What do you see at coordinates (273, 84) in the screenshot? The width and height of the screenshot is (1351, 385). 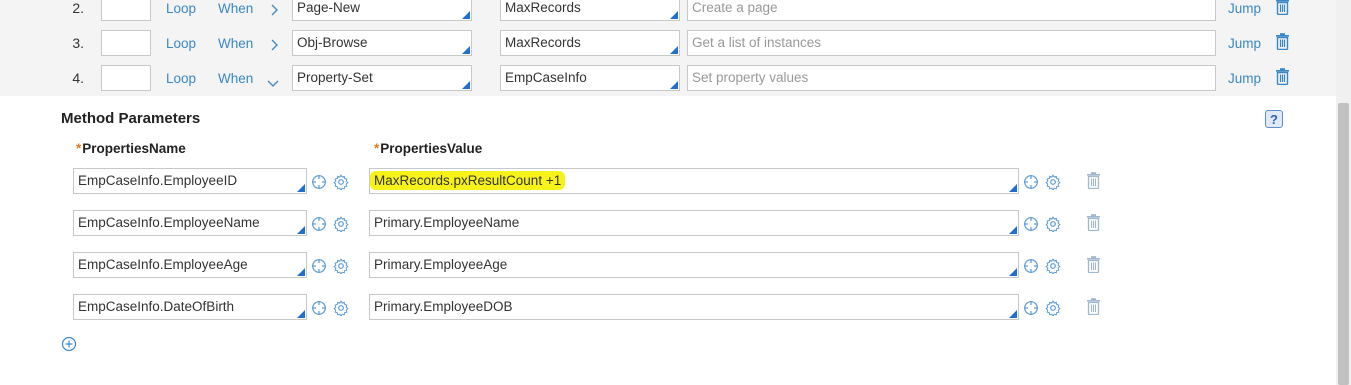 I see `chevron-down-icon` at bounding box center [273, 84].